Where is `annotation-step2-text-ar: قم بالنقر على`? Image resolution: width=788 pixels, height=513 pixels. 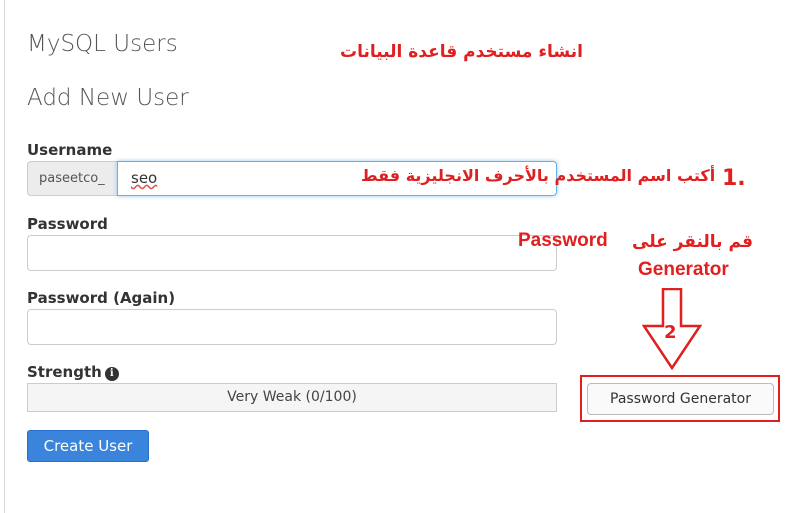
annotation-step2-text-ar: قم بالنقر على is located at coordinates (692, 242).